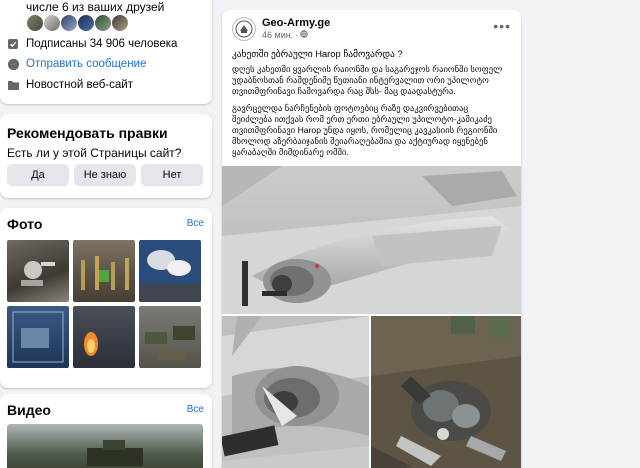  Describe the element at coordinates (446, 392) in the screenshot. I see `post-photo-debris` at that location.